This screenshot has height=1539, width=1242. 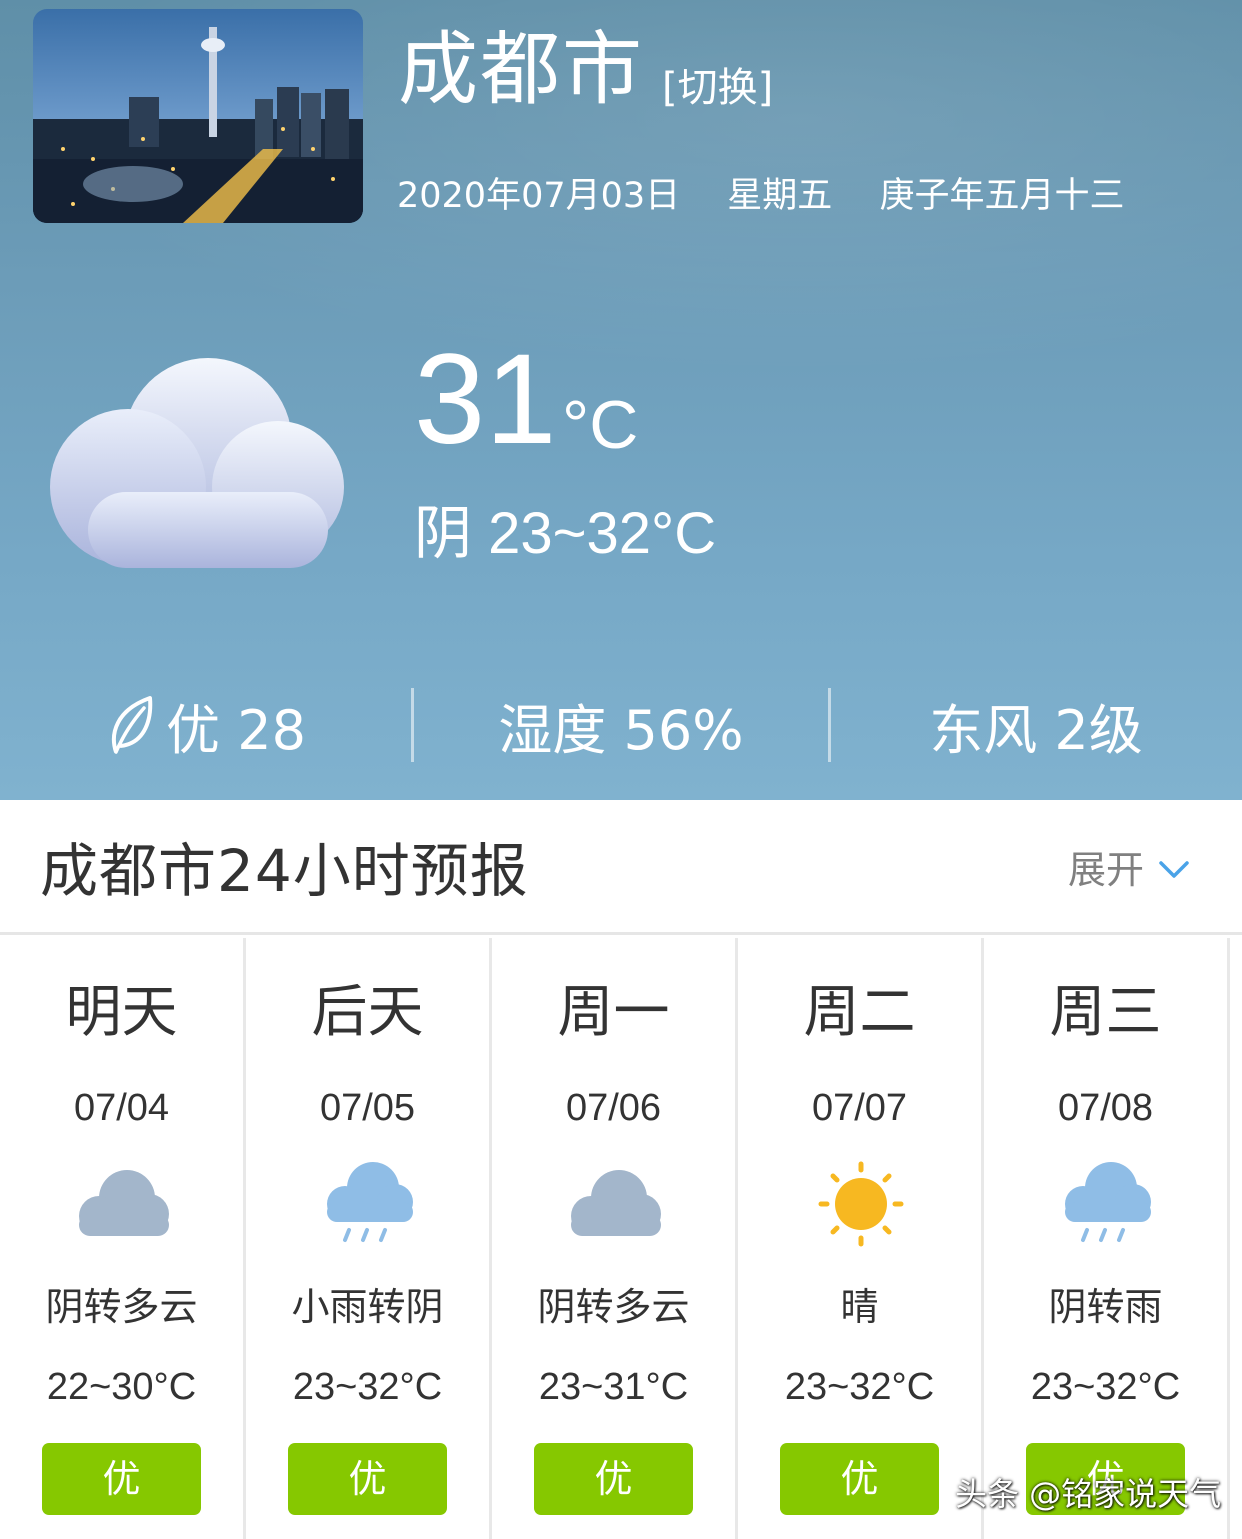 What do you see at coordinates (1105, 1012) in the screenshot?
I see `day-name: 周三` at bounding box center [1105, 1012].